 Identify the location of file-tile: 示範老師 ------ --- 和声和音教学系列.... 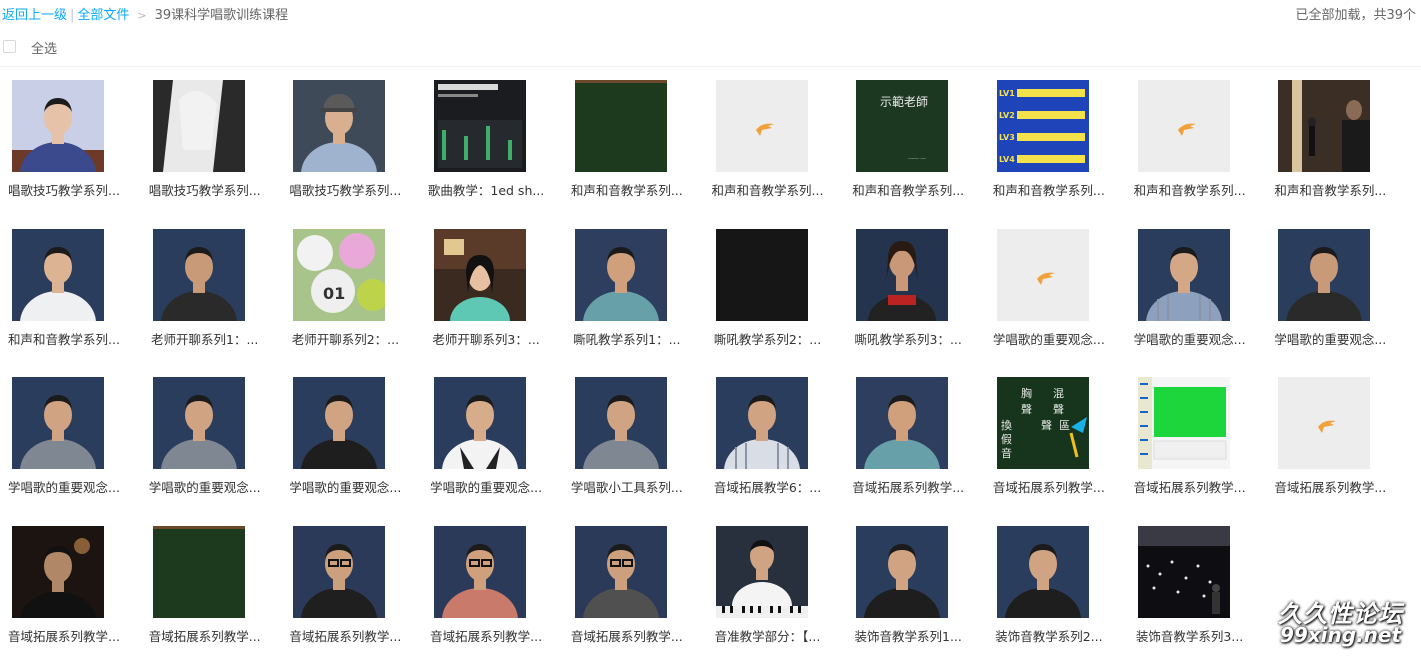
(914, 150).